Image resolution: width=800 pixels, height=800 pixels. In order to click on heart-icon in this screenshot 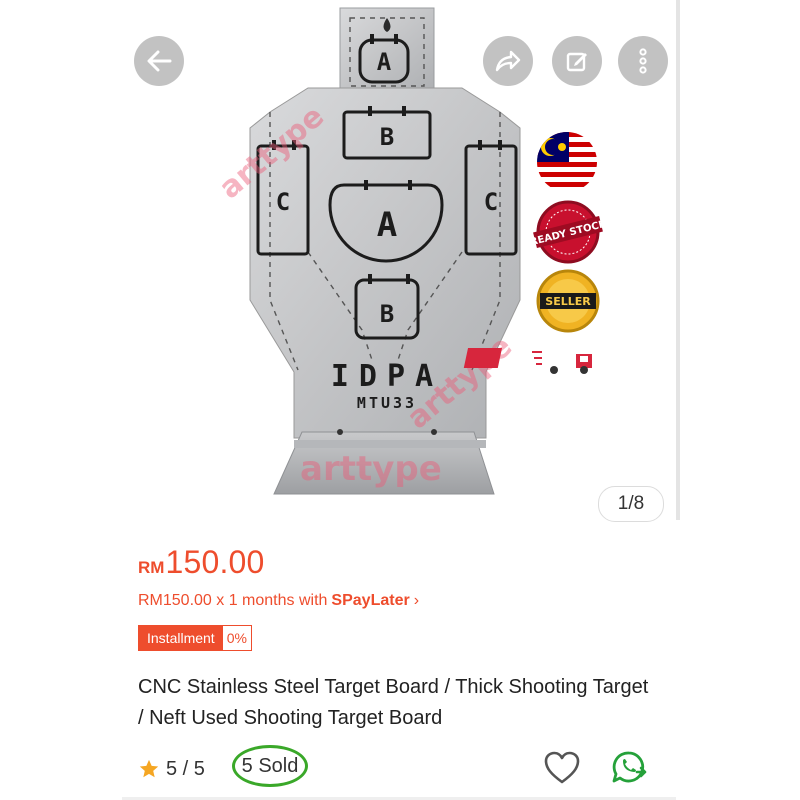, I will do `click(562, 767)`.